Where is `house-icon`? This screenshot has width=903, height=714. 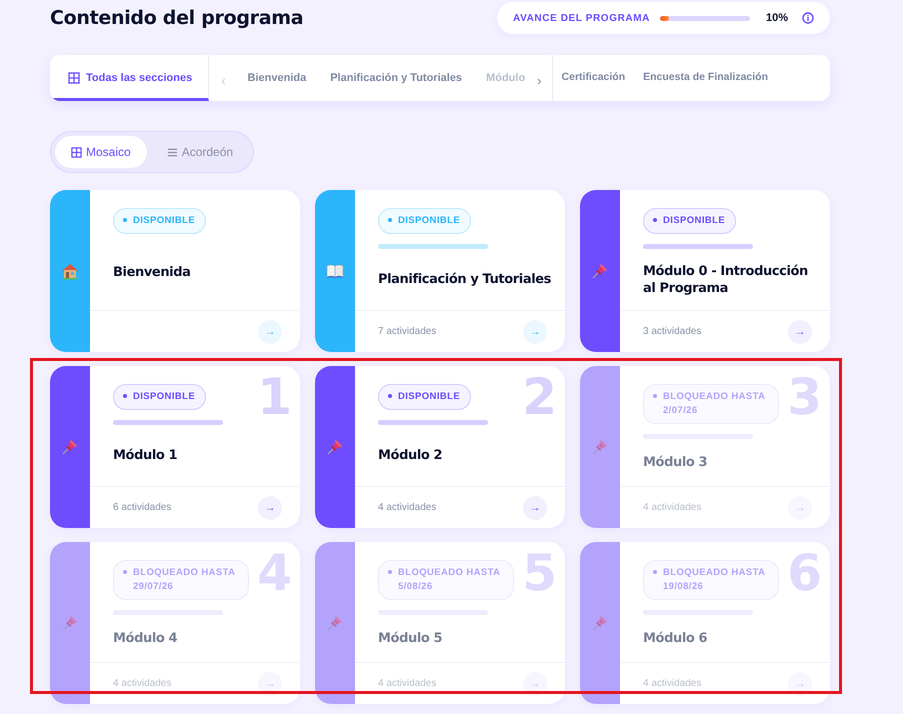
house-icon is located at coordinates (70, 271).